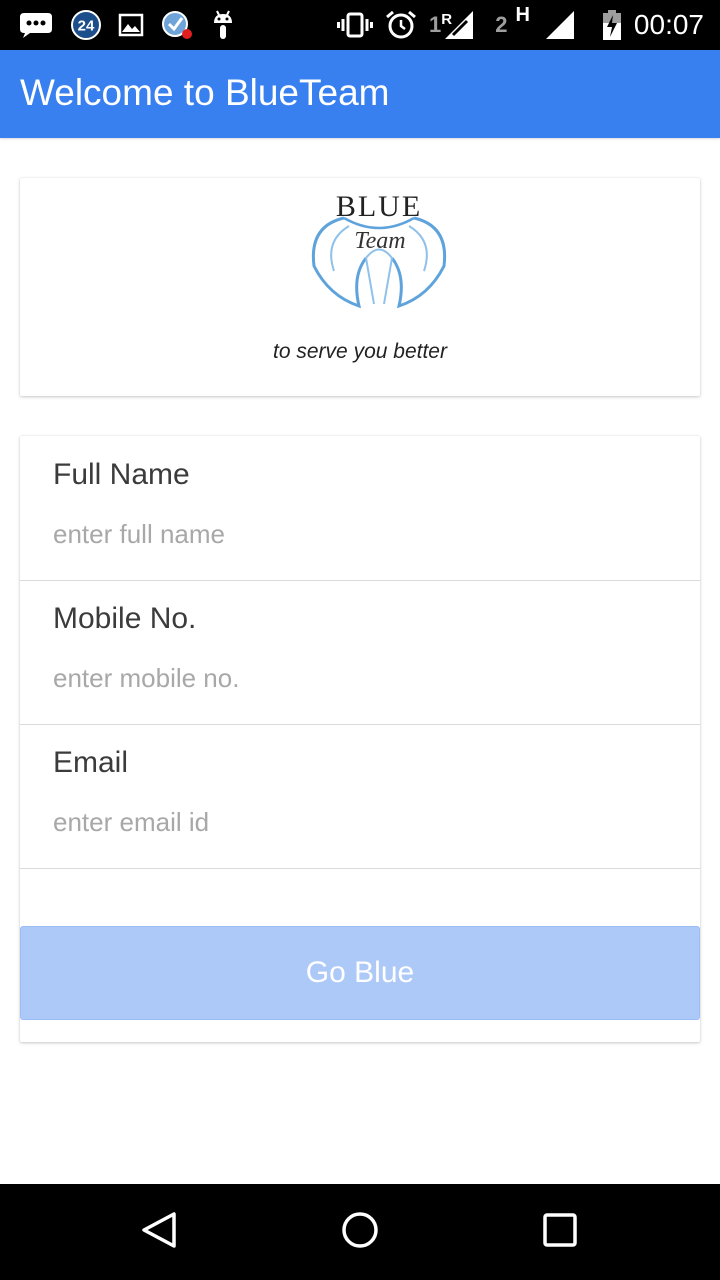  What do you see at coordinates (353, 822) in the screenshot?
I see `email-input` at bounding box center [353, 822].